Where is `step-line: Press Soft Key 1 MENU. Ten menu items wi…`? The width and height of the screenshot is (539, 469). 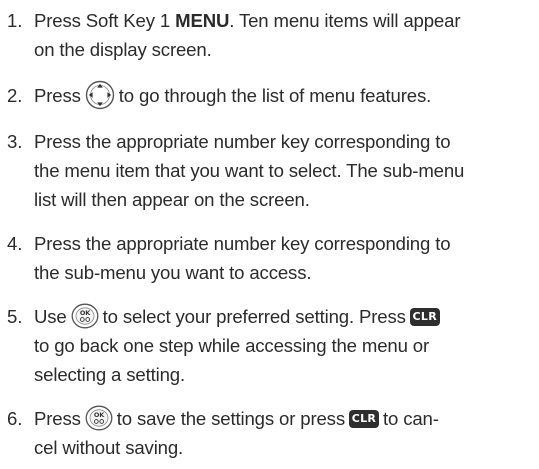
step-line: Press Soft Key 1 MENU. Ten menu items wi… is located at coordinates (286, 20).